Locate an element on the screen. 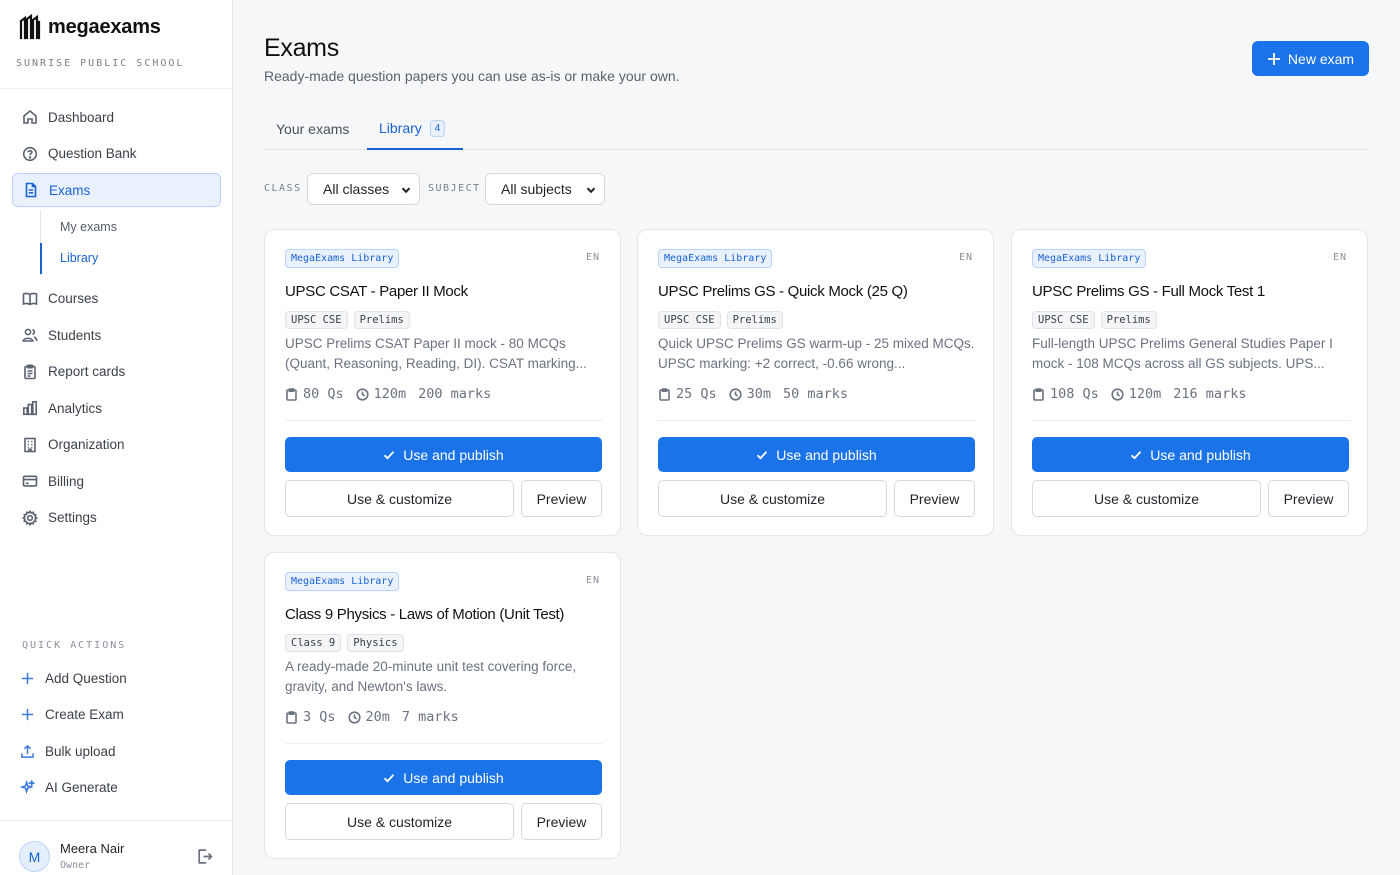 The height and width of the screenshot is (875, 1400). sidebar-item-exams: Exams is located at coordinates (116, 190).